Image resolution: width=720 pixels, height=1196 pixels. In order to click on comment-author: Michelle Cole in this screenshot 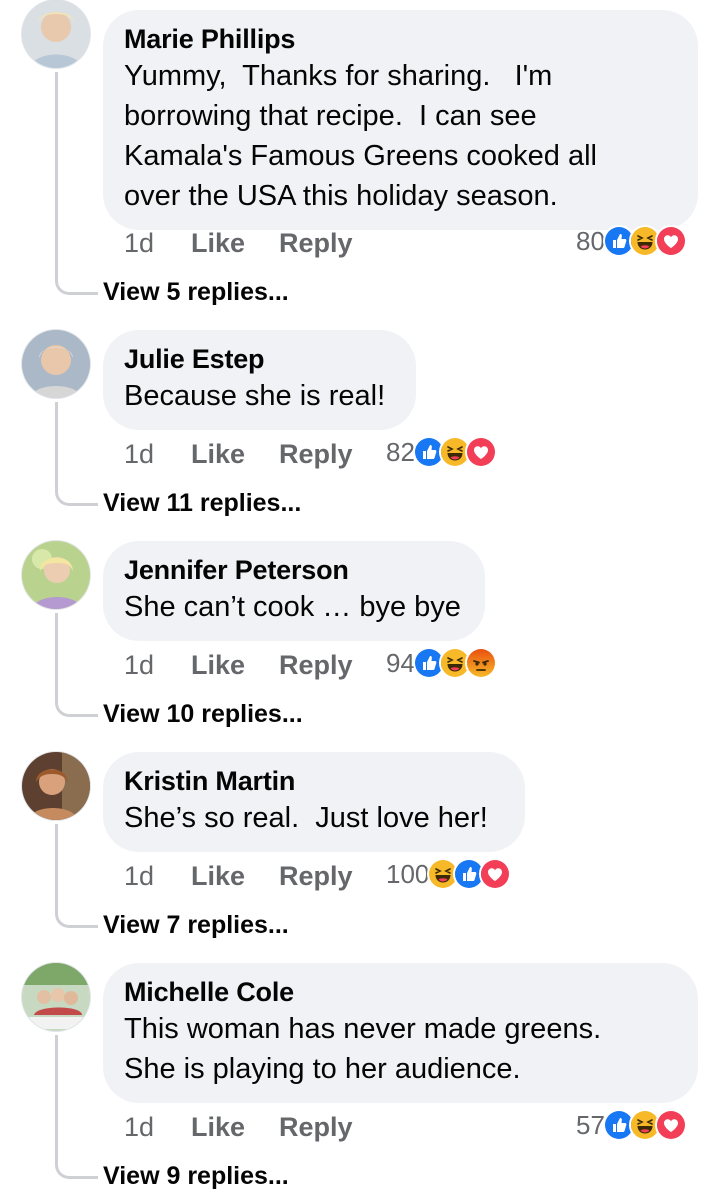, I will do `click(400, 992)`.